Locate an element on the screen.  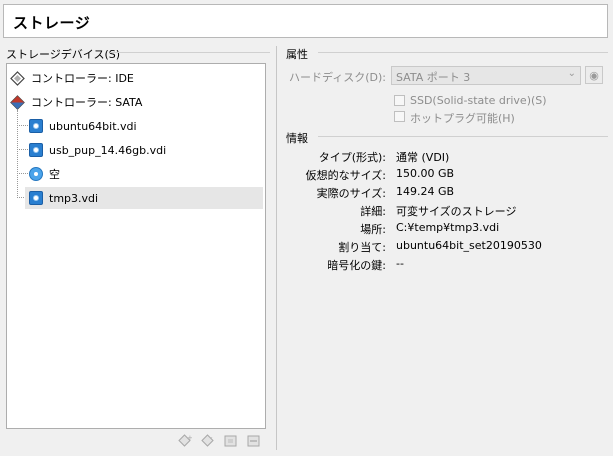
page-title: ストレージ is located at coordinates (52, 23).